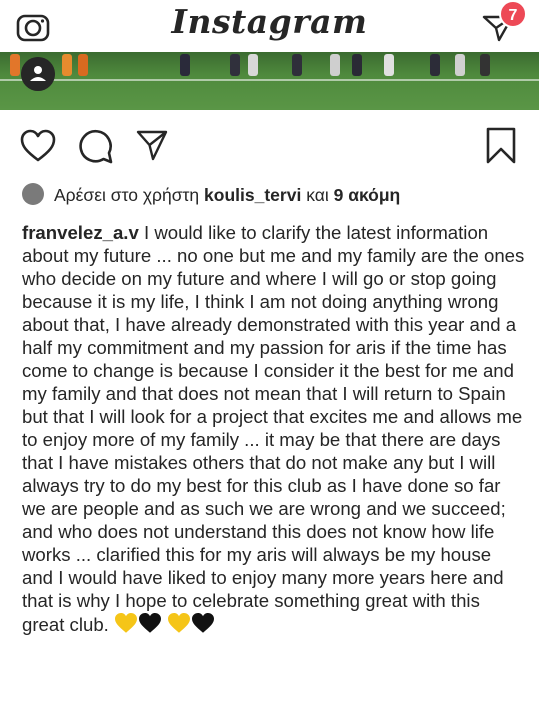  What do you see at coordinates (501, 146) in the screenshot?
I see `save-icon` at bounding box center [501, 146].